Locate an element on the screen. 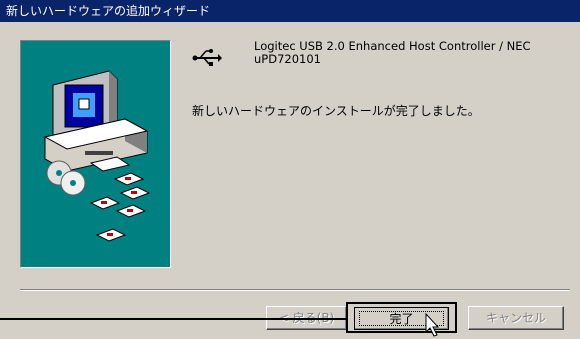 This screenshot has height=339, width=580. separator is located at coordinates (295, 290).